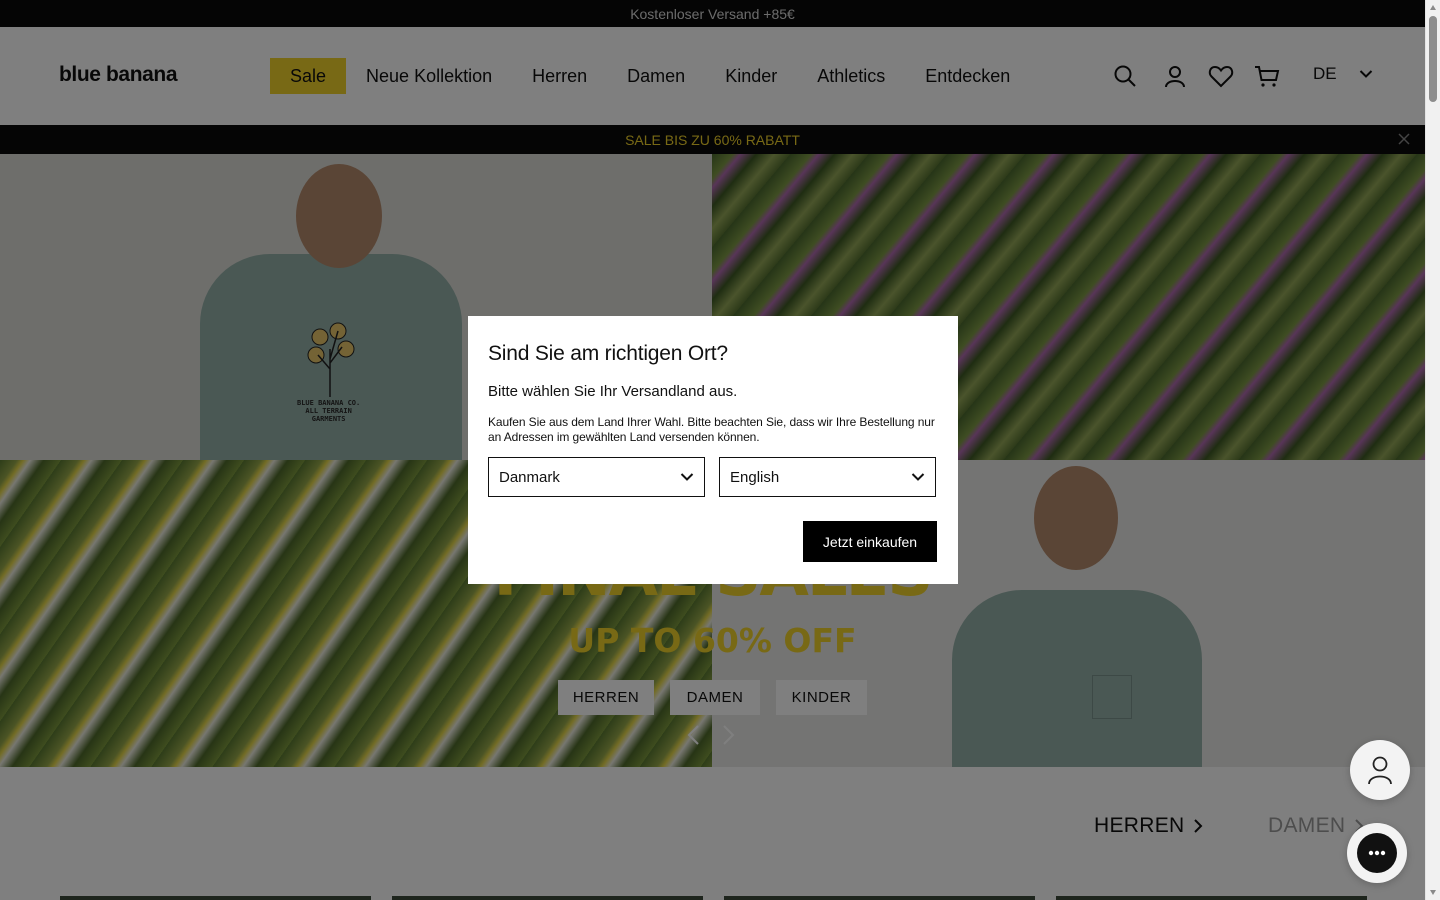  What do you see at coordinates (755, 477) in the screenshot?
I see `language-select-value: English` at bounding box center [755, 477].